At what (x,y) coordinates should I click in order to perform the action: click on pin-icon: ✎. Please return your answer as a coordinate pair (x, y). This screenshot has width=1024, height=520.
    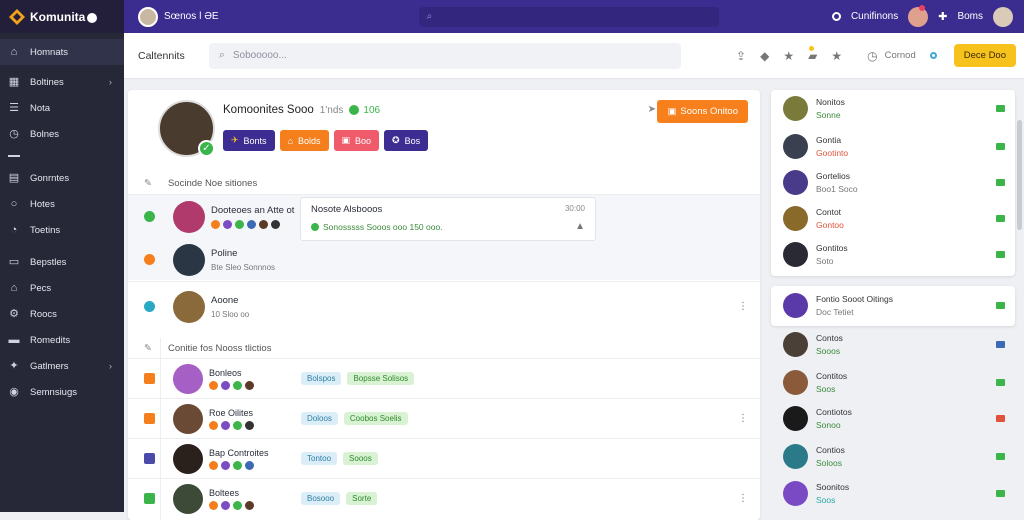
    Looking at the image, I should click on (148, 183).